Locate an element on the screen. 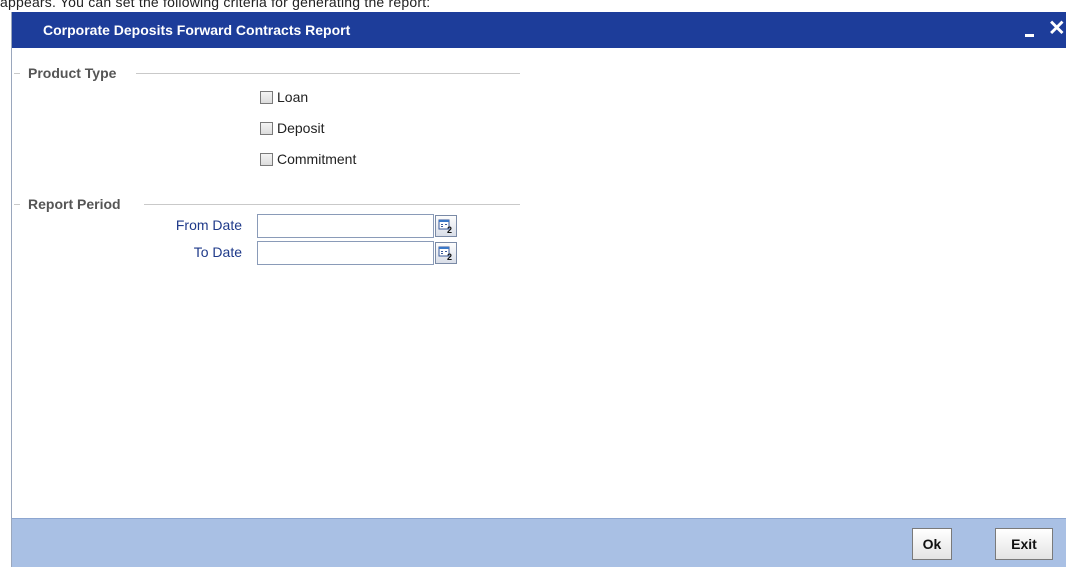 The width and height of the screenshot is (1066, 567). minimize-icon is located at coordinates (1030, 30).